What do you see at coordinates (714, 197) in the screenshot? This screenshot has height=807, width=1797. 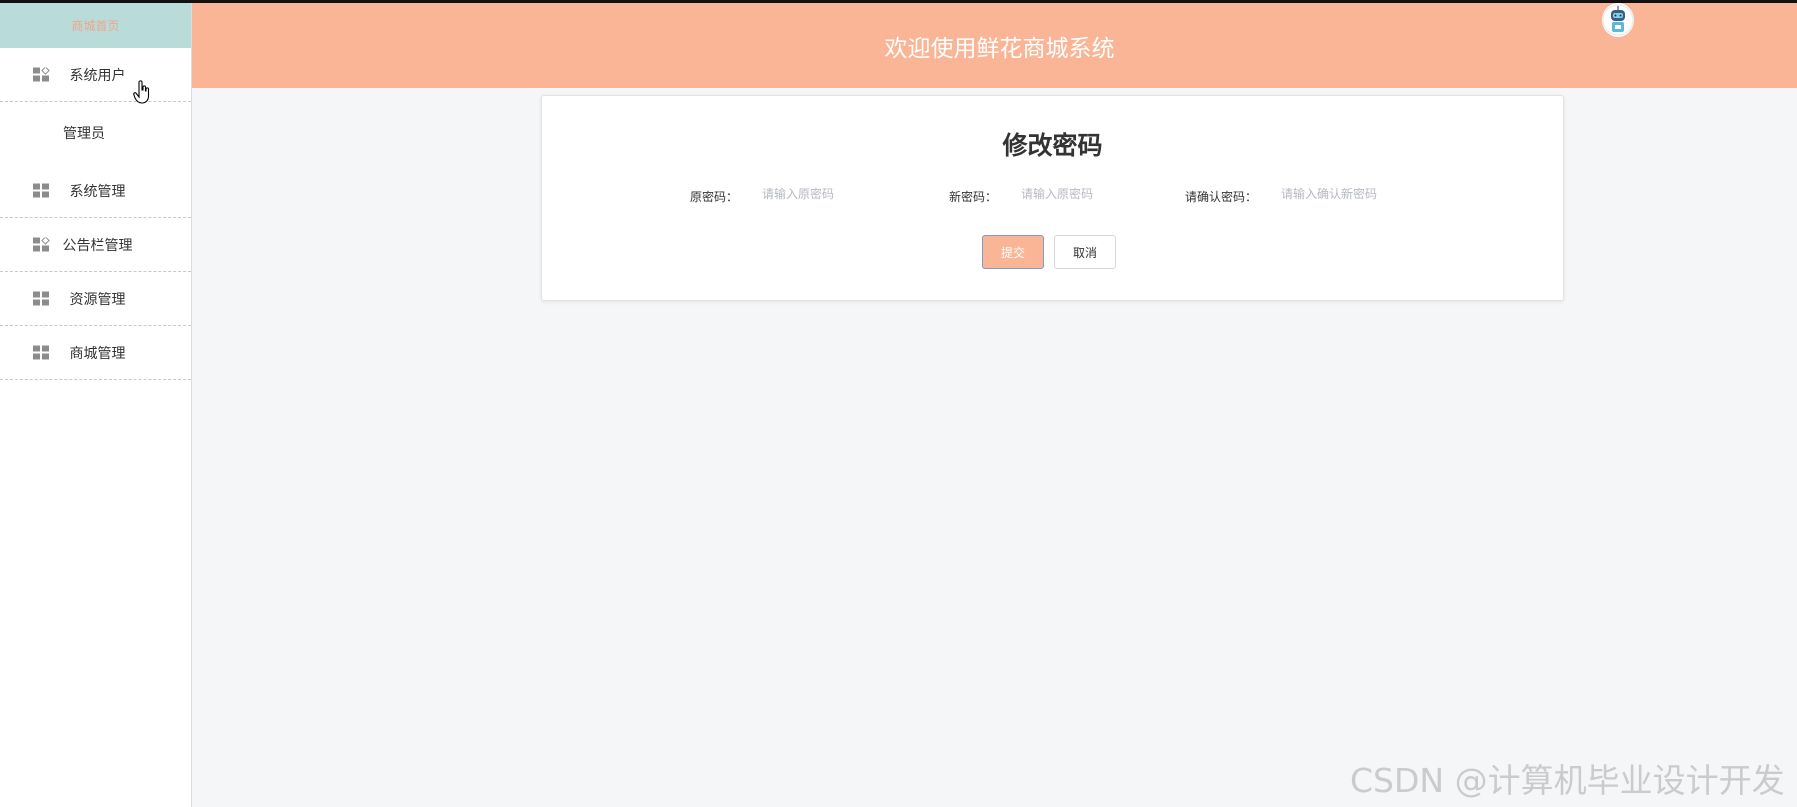 I see `old-password-label: 原密码：` at bounding box center [714, 197].